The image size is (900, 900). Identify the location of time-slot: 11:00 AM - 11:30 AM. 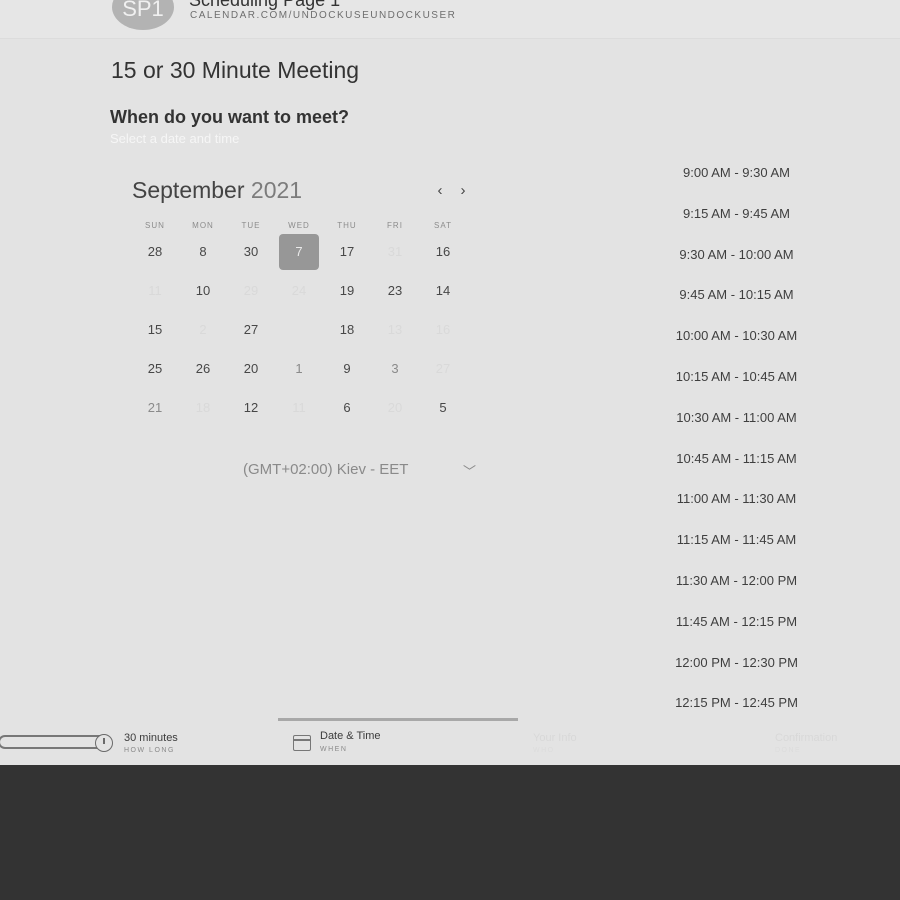
(736, 498).